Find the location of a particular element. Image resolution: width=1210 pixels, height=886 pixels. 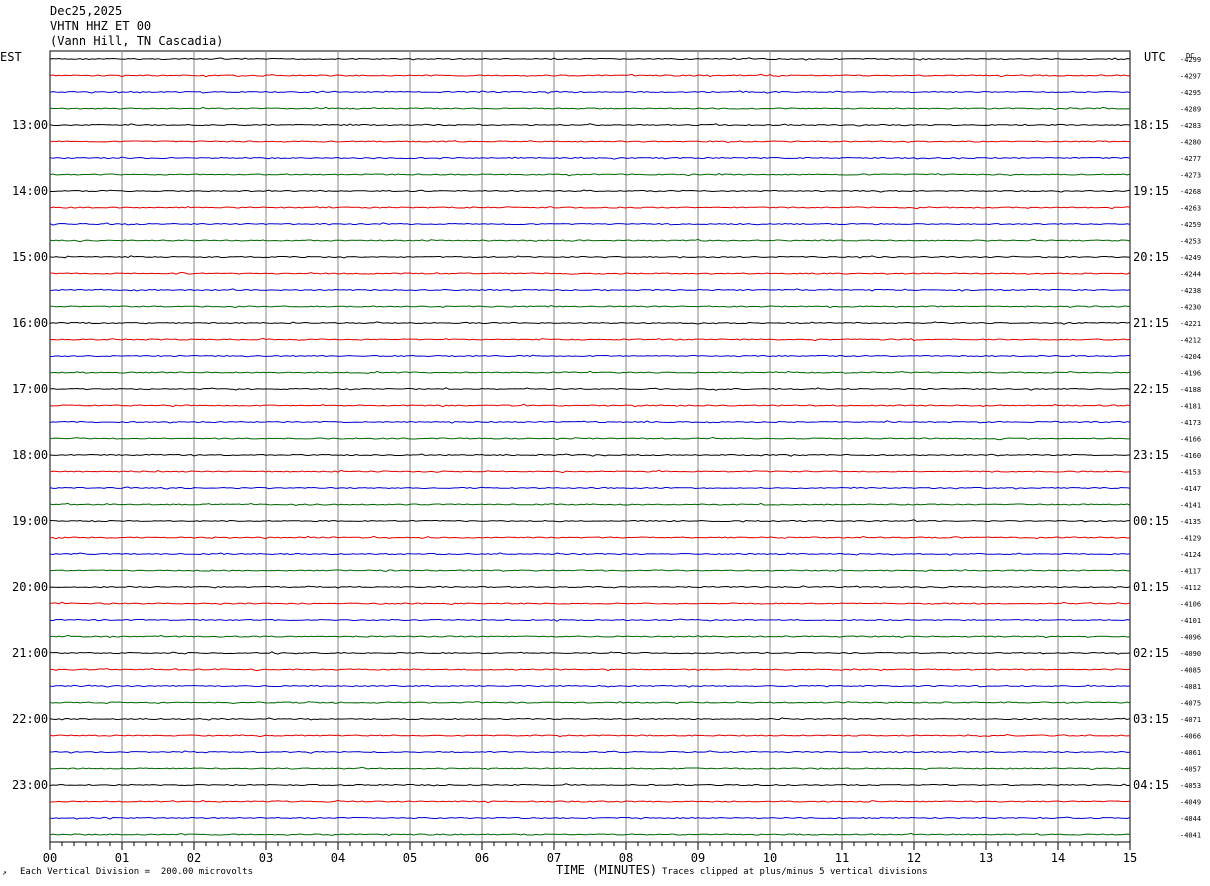

dc-offset-label: -4057 is located at coordinates (1190, 770).